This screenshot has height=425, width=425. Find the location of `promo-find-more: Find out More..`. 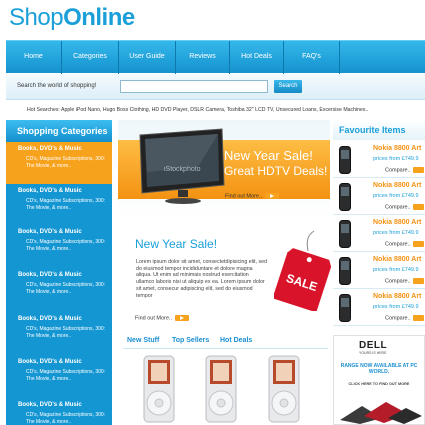

promo-find-more: Find out More.. is located at coordinates (162, 318).